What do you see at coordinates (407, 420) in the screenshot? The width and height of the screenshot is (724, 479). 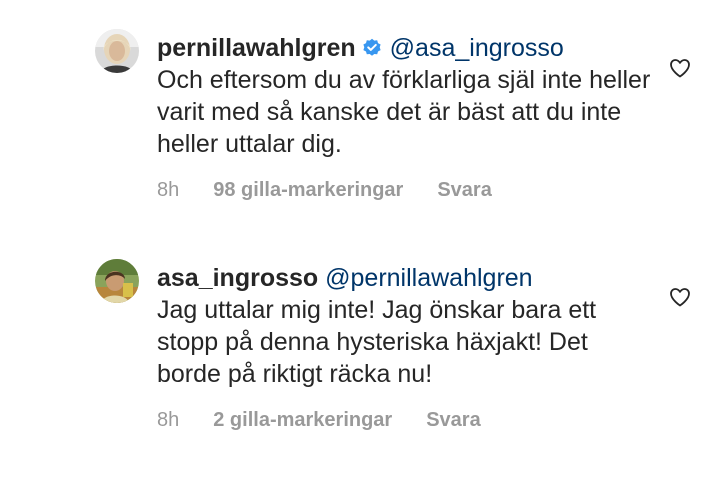 I see `comment-meta: 8h 2 gilla-markeringar Svara` at bounding box center [407, 420].